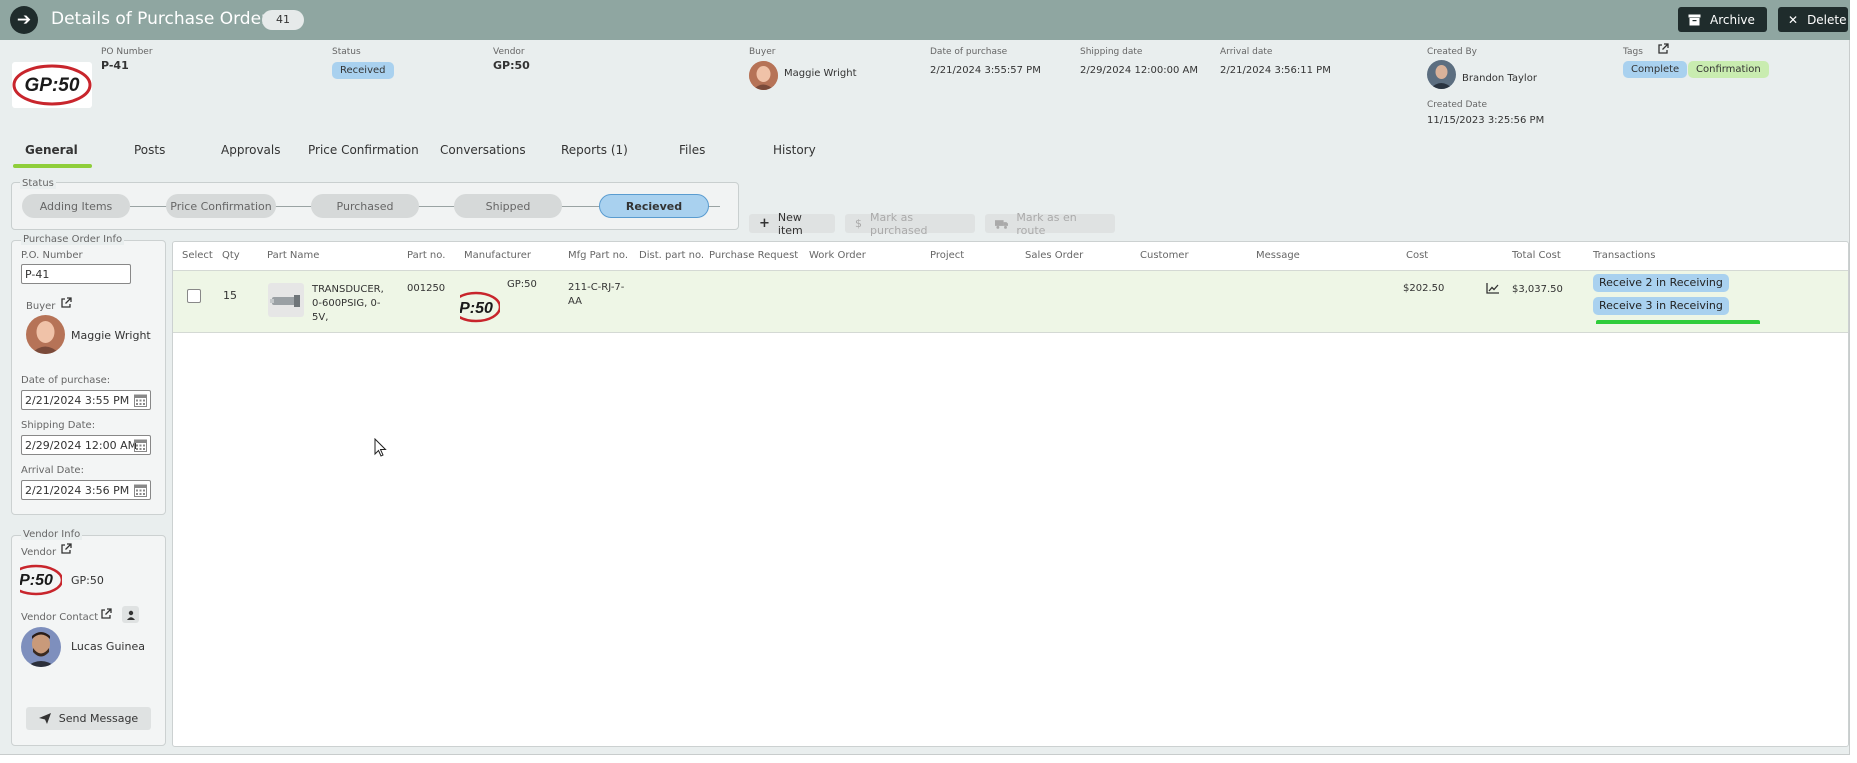  I want to click on col-purchase-request: Purchase Request, so click(754, 255).